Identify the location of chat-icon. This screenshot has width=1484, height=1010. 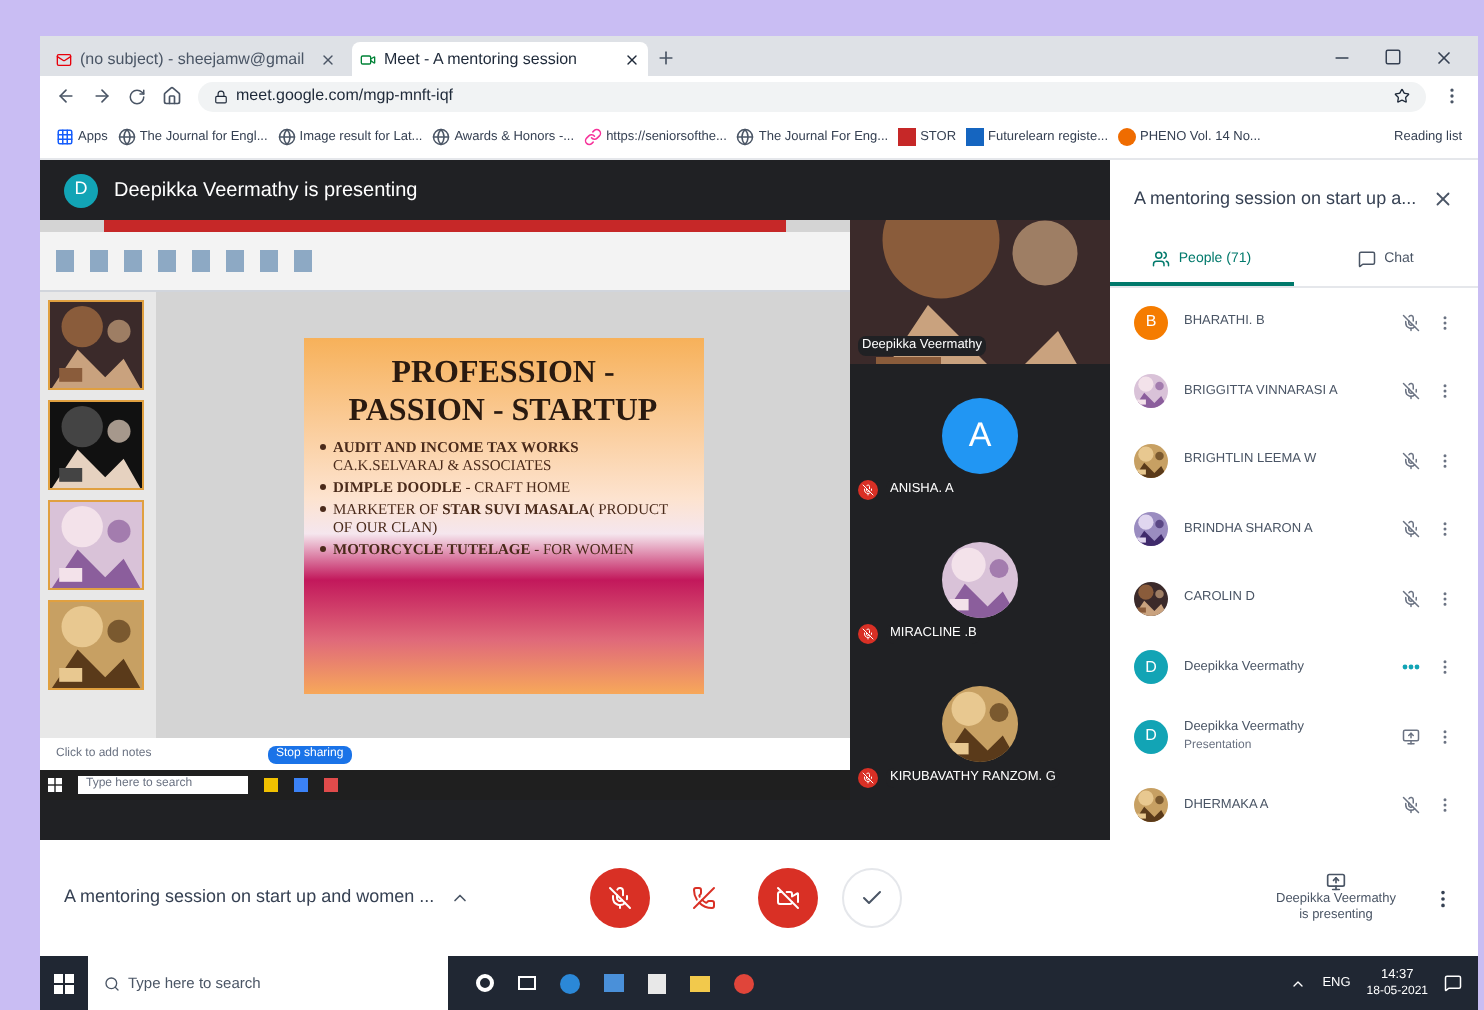
(1367, 259).